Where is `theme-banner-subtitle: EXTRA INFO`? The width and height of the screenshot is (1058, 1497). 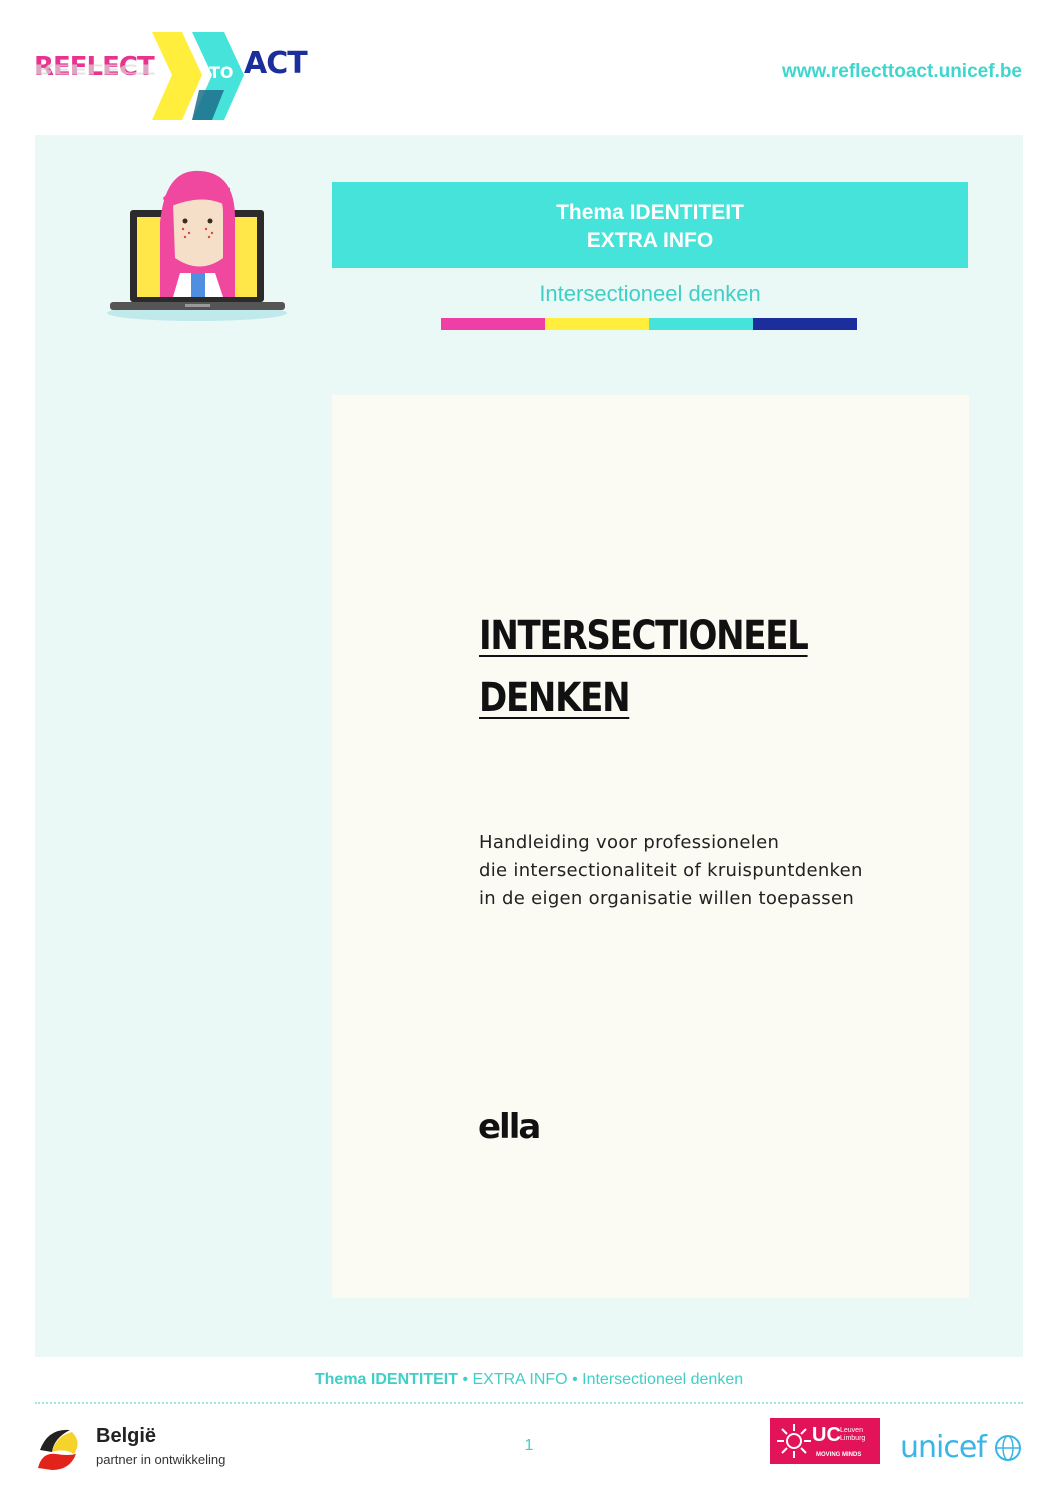 theme-banner-subtitle: EXTRA INFO is located at coordinates (650, 240).